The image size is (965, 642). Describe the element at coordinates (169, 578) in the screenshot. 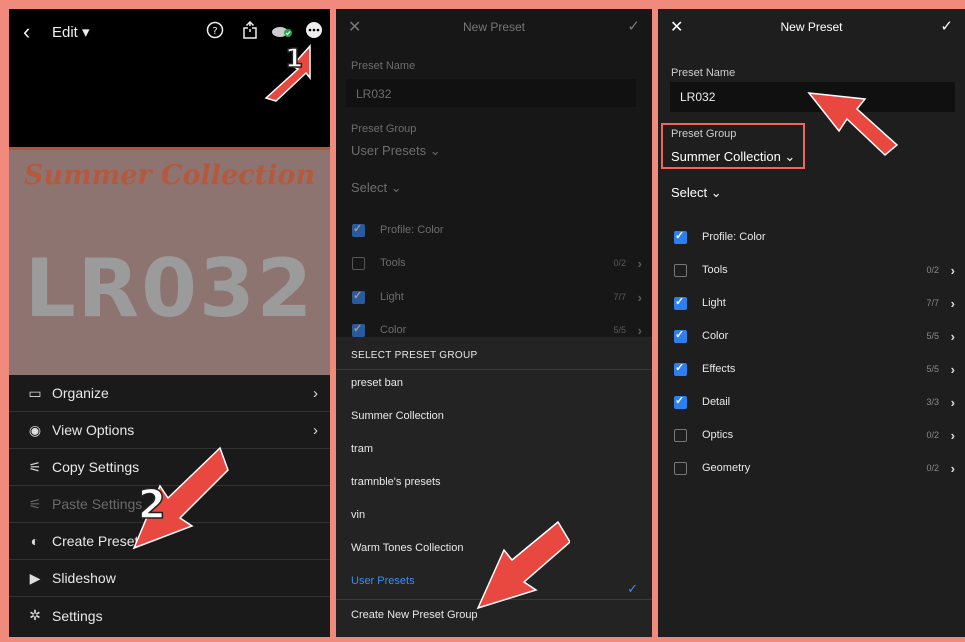

I see `menu-item-slideshow: ▶ Slideshow` at that location.